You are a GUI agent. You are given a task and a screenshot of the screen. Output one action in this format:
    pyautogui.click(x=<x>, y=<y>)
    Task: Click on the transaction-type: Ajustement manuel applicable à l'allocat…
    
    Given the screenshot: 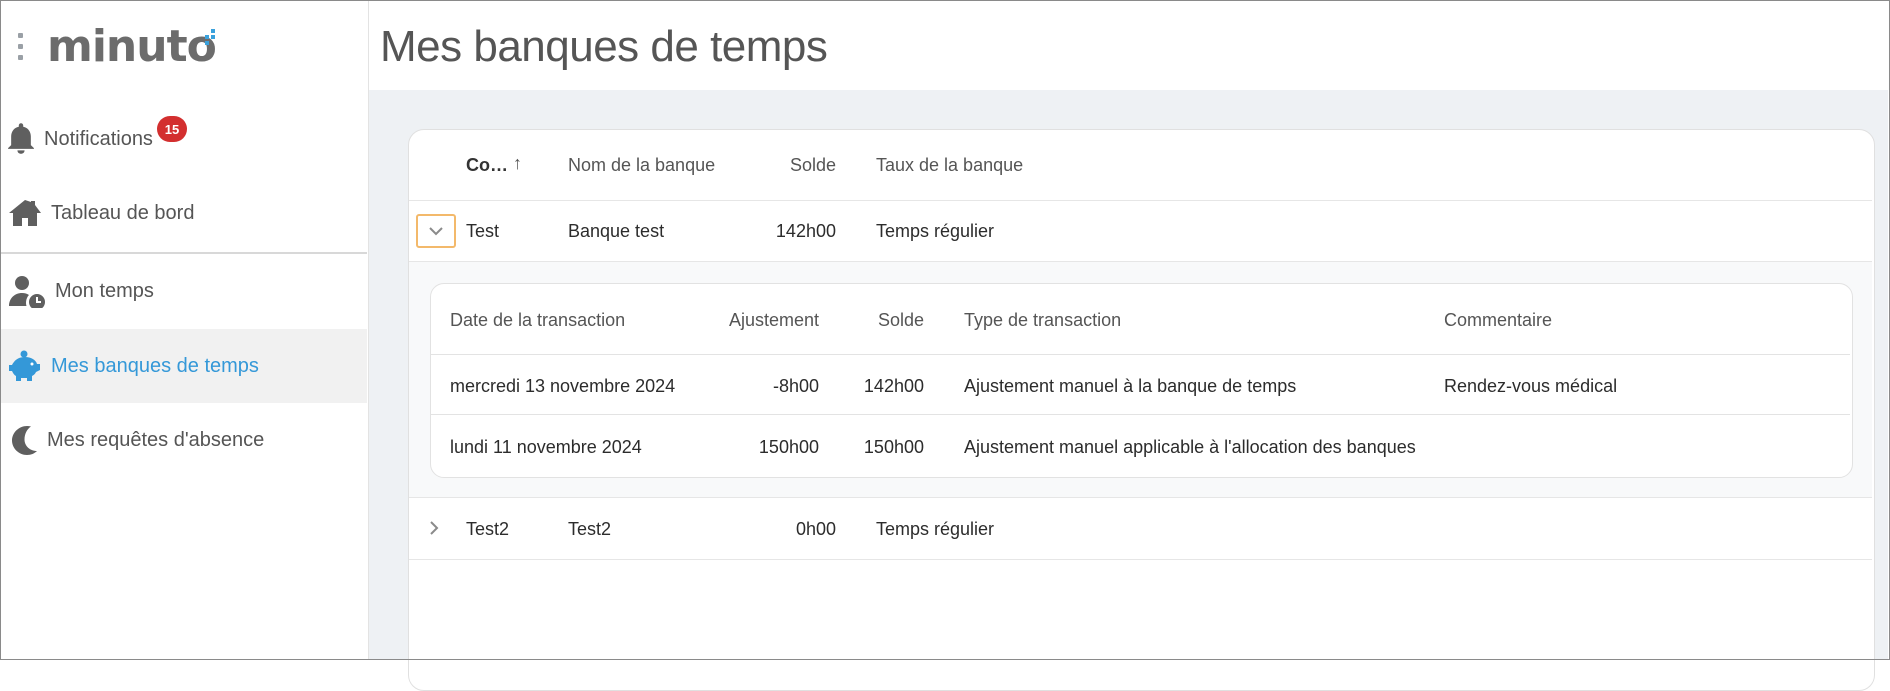 What is the action you would take?
    pyautogui.click(x=1190, y=447)
    